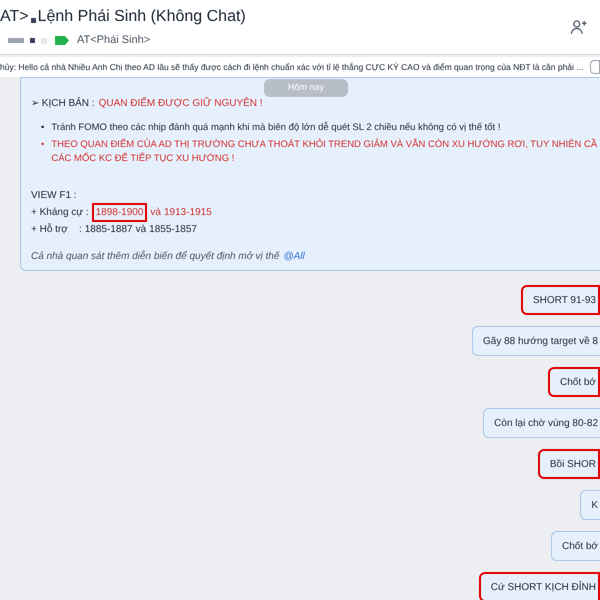 The width and height of the screenshot is (600, 600). What do you see at coordinates (579, 27) in the screenshot?
I see `add-member-icon` at bounding box center [579, 27].